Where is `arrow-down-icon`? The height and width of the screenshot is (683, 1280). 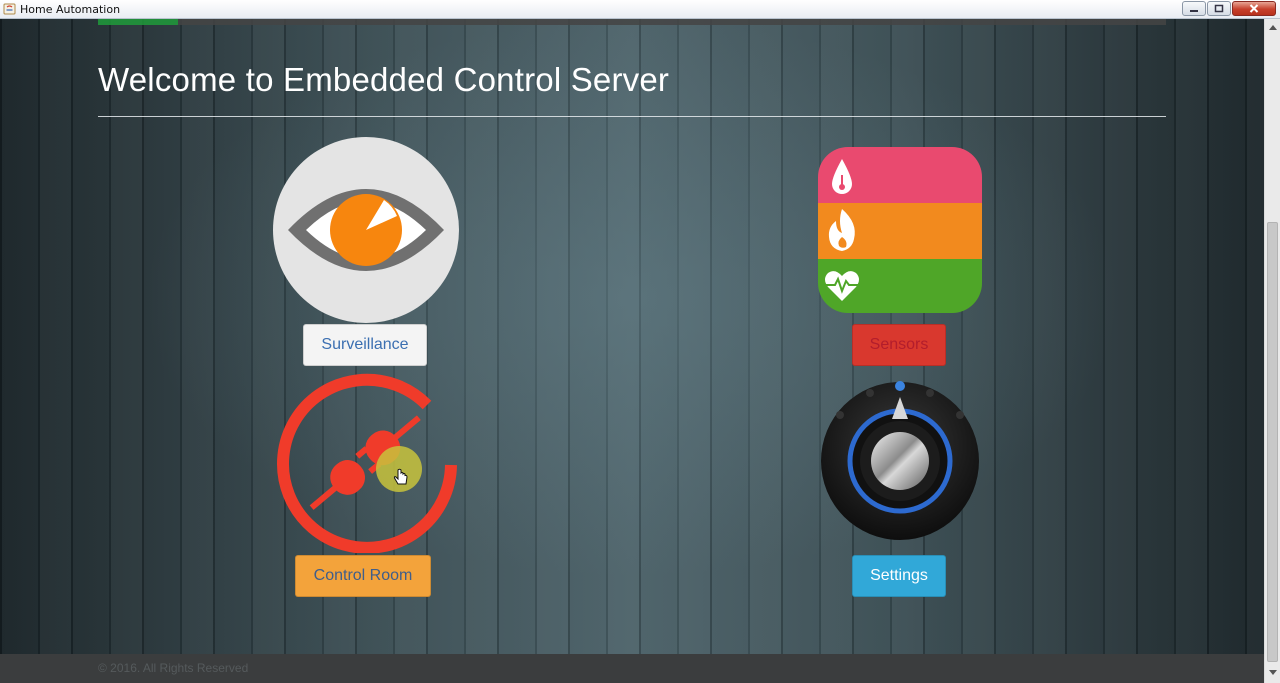
arrow-down-icon is located at coordinates (1273, 672).